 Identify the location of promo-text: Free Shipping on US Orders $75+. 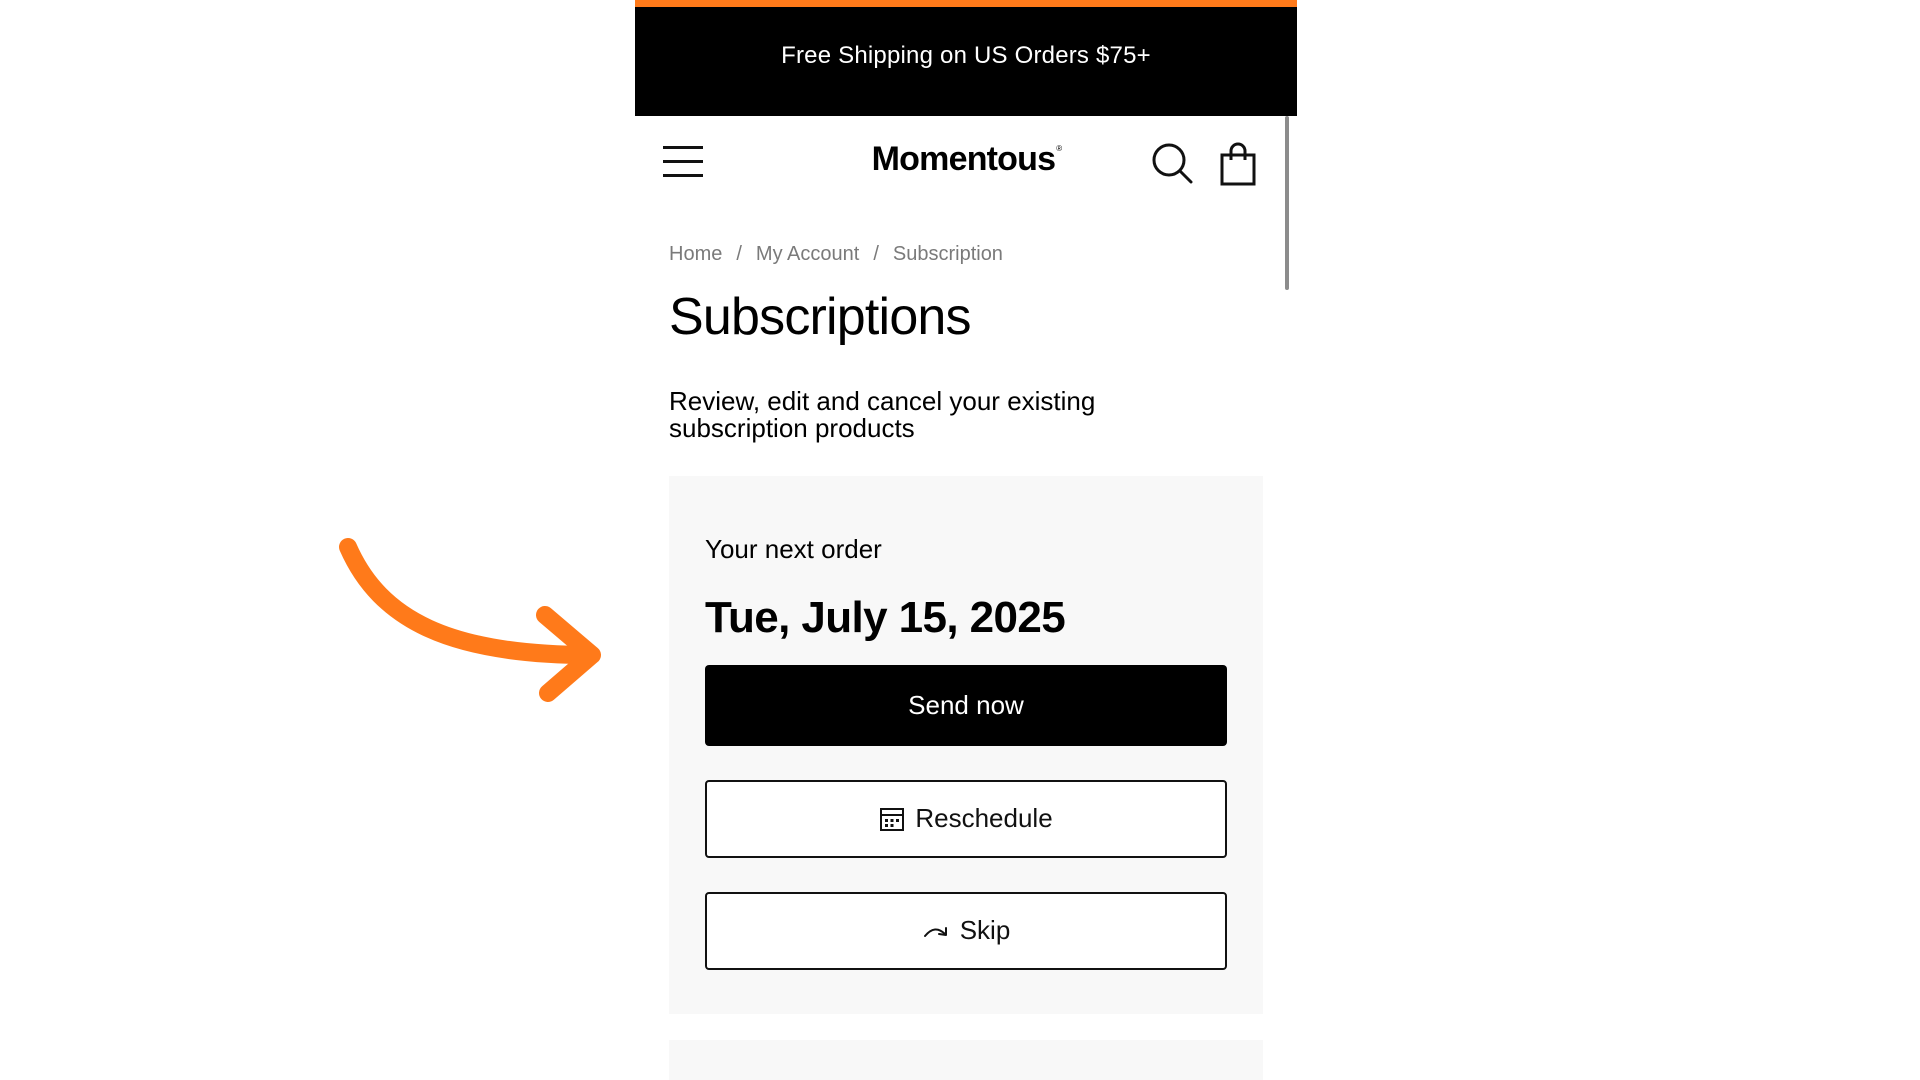
(966, 55).